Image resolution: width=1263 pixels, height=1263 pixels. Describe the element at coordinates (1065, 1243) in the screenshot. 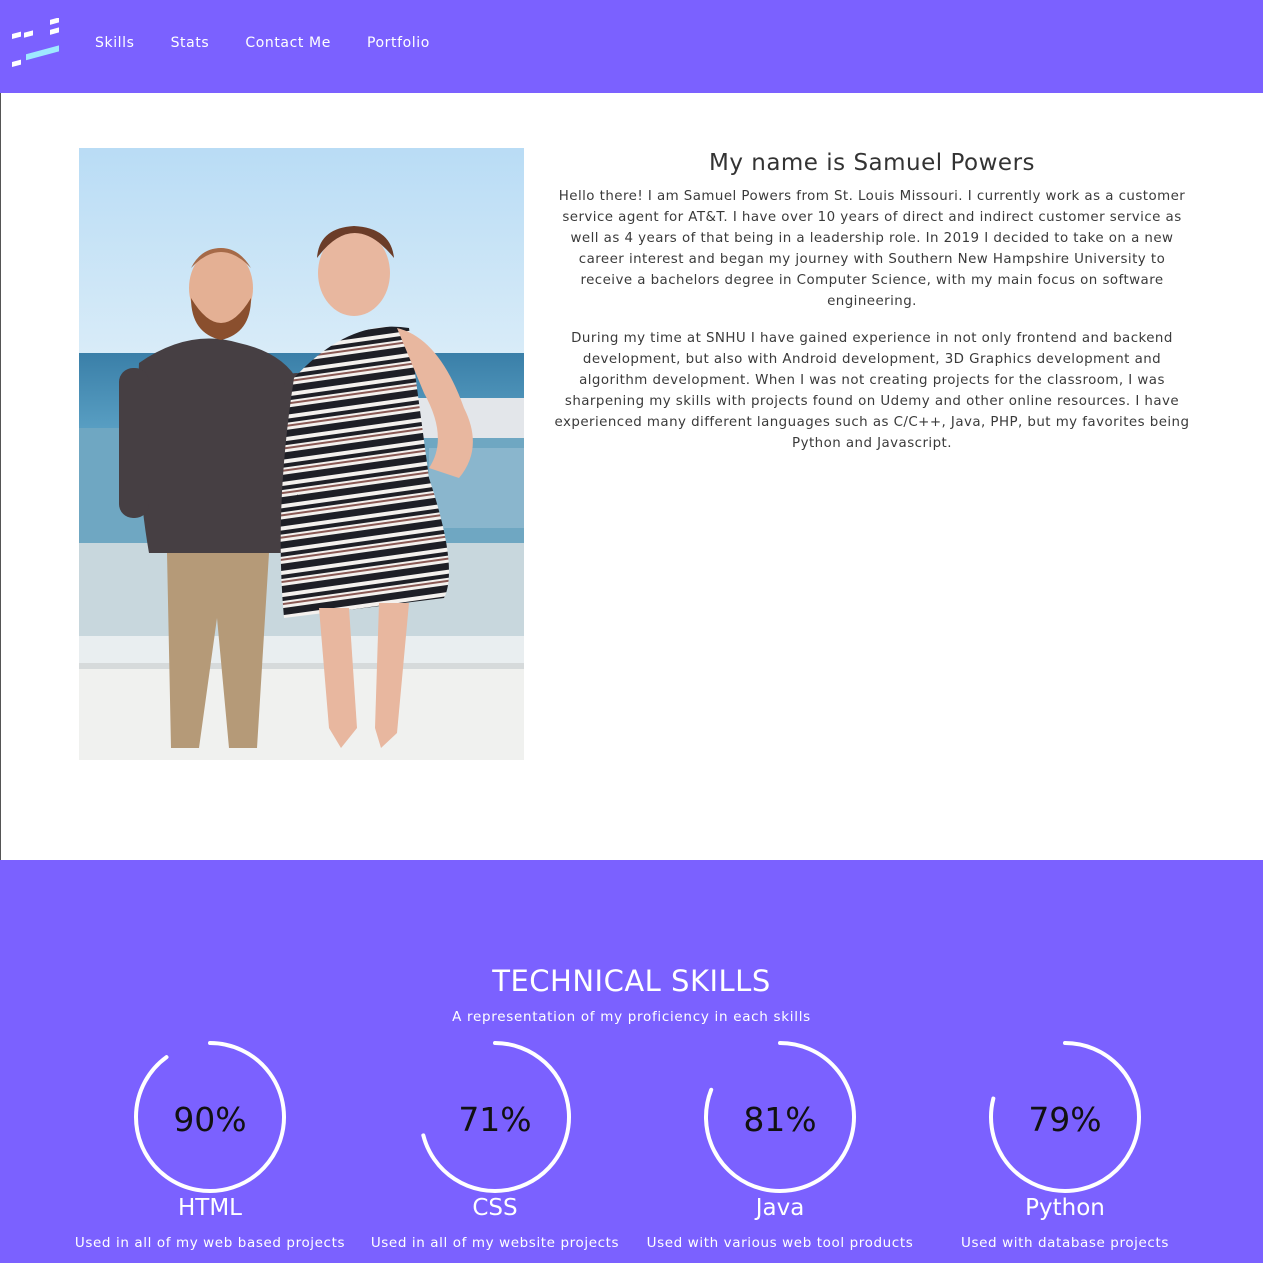

I see `skill-description: Used with database projects` at that location.